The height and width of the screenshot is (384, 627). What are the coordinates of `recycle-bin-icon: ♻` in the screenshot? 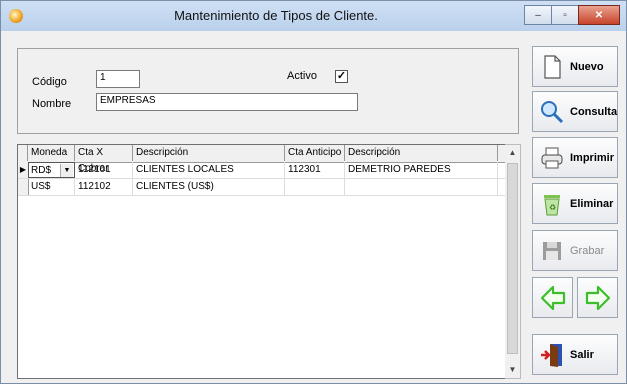 It's located at (552, 204).